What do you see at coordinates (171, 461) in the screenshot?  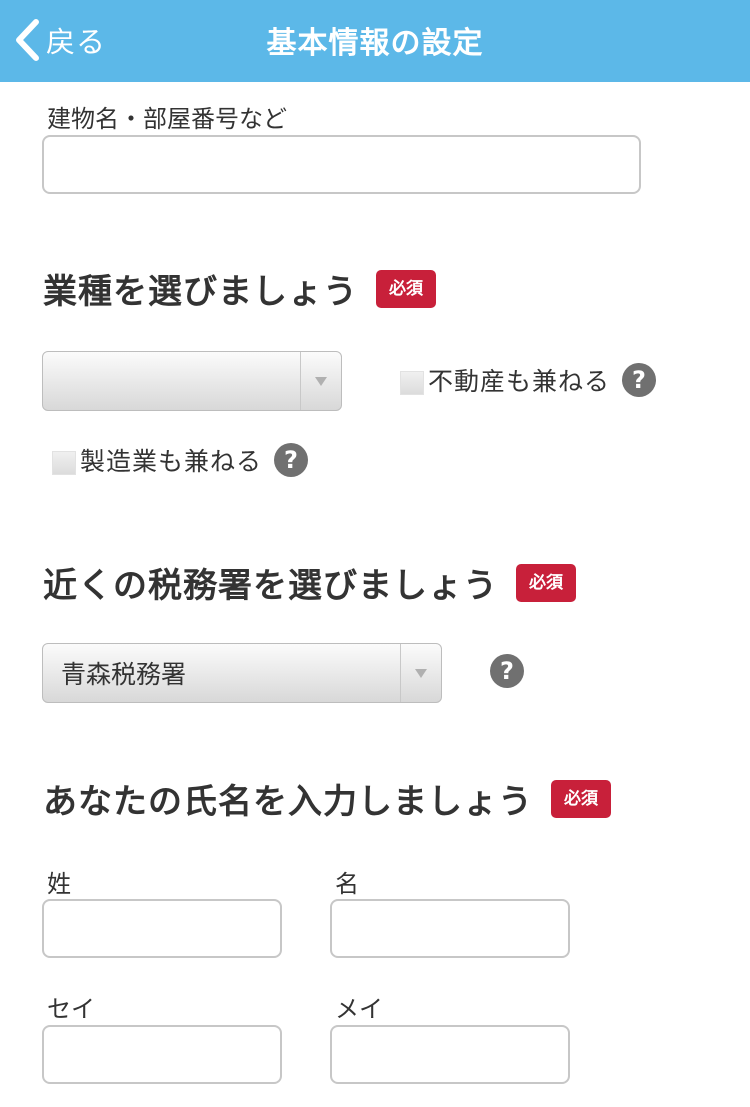 I see `manufacturing-label: 製造業も兼ねる` at bounding box center [171, 461].